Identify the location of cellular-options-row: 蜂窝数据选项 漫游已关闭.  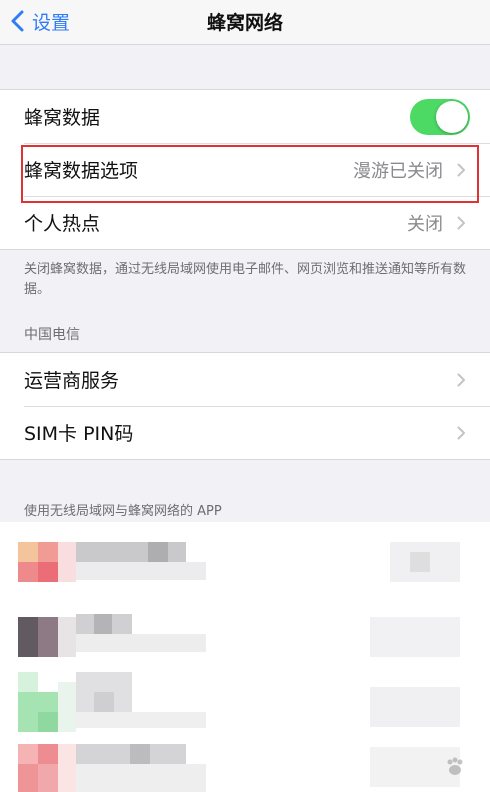
(245, 169).